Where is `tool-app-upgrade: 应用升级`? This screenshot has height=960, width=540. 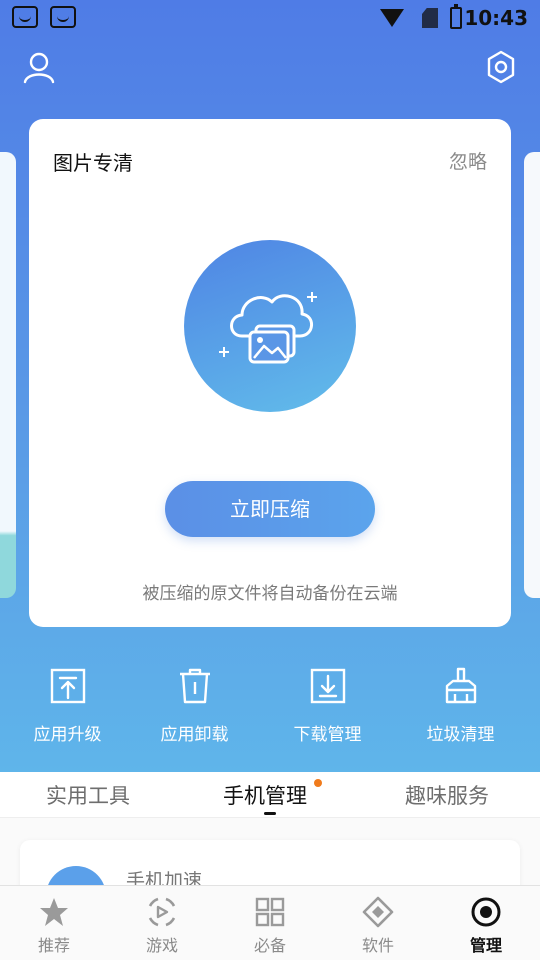 tool-app-upgrade: 应用升级 is located at coordinates (67, 705).